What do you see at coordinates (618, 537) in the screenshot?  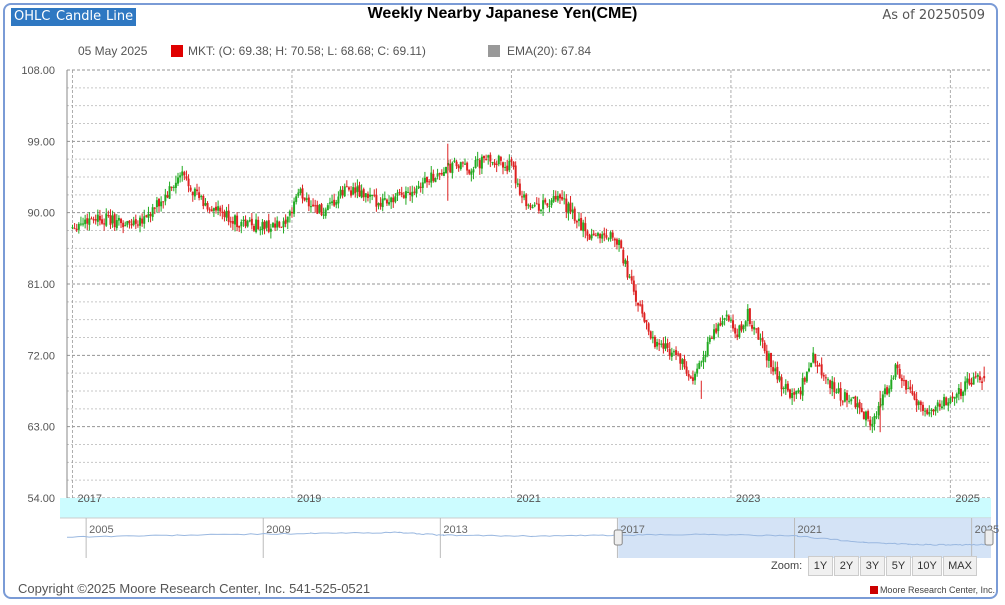 I see `navigator-left-handle` at bounding box center [618, 537].